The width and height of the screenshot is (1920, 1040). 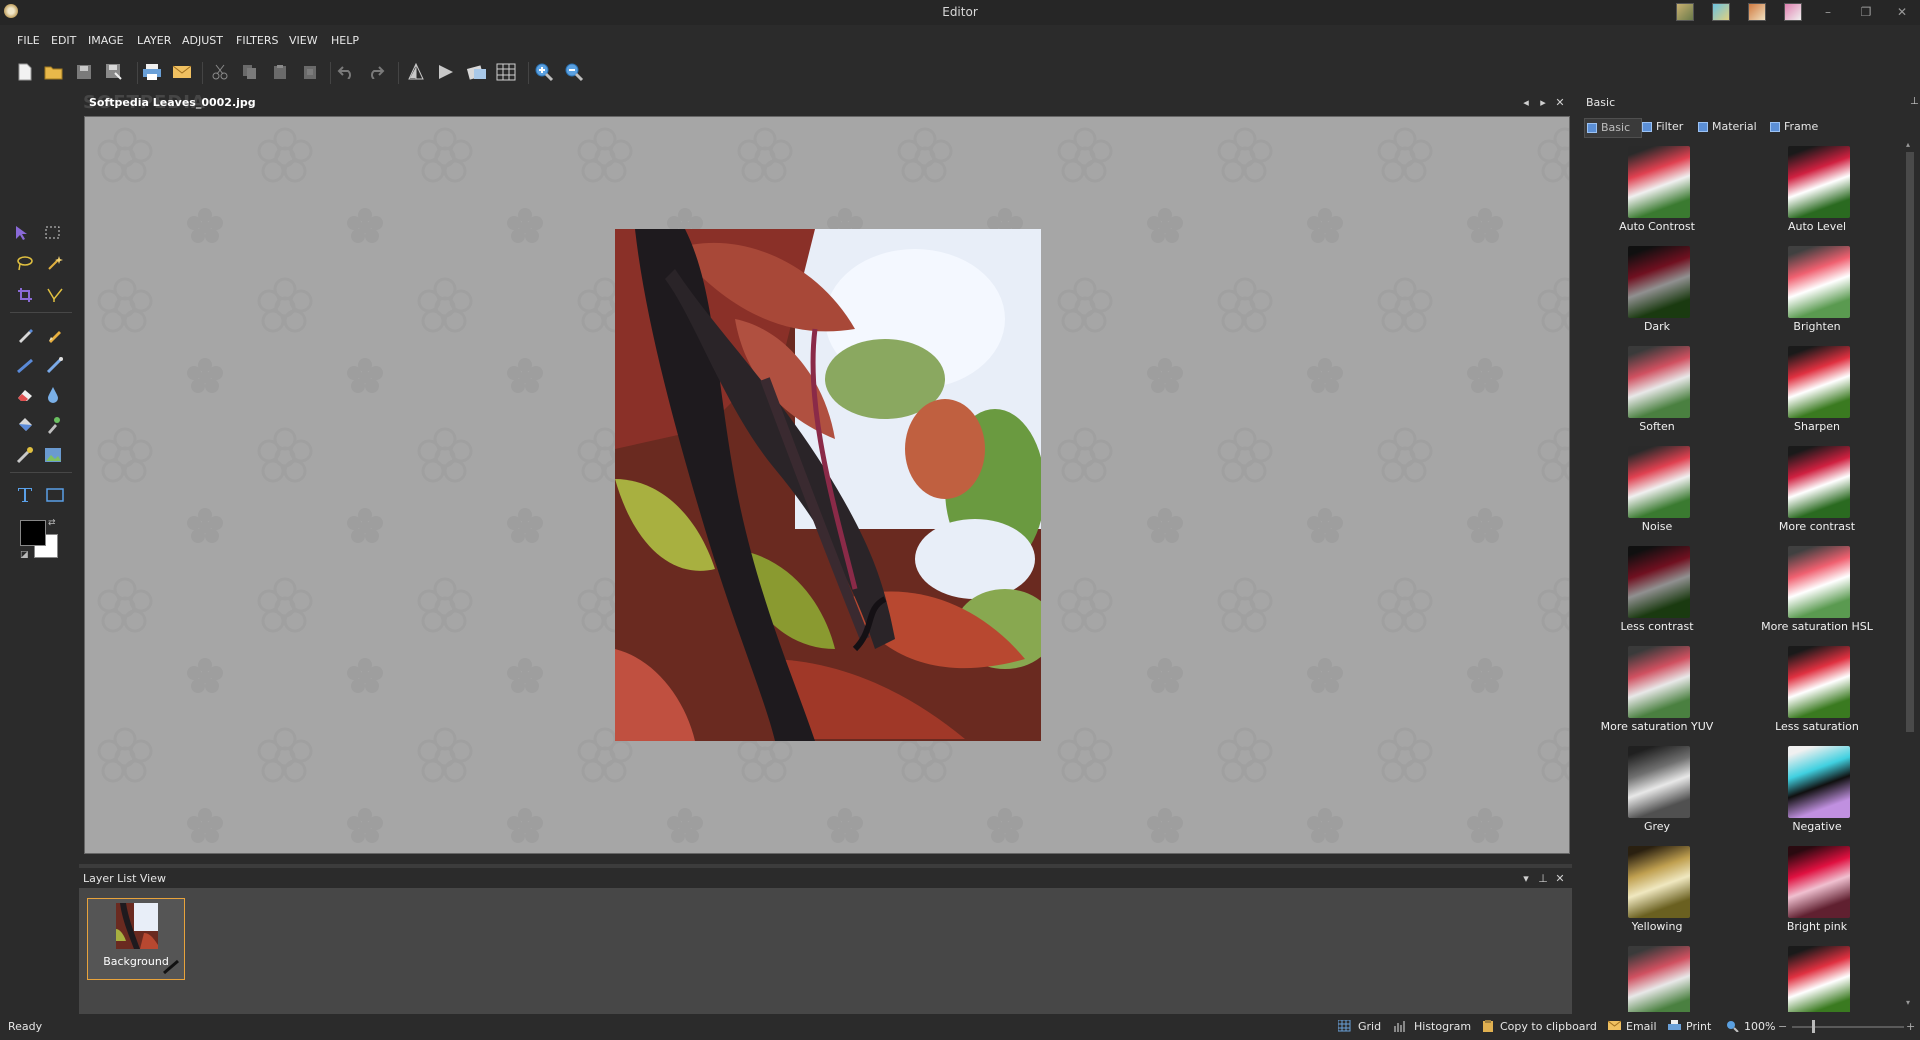 I want to click on filter-item: More contrast, so click(x=1817, y=492).